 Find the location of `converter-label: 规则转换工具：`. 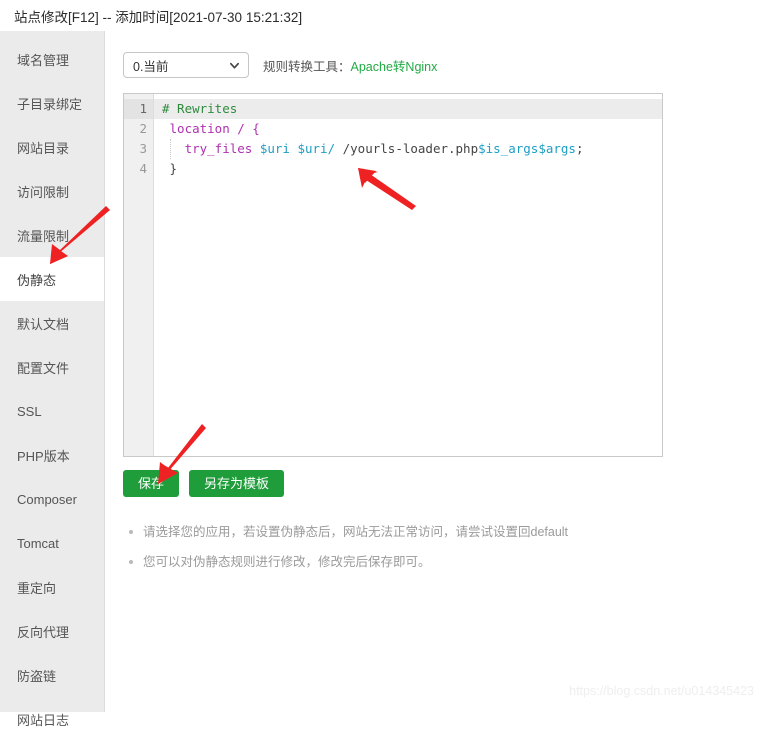

converter-label: 规则转换工具： is located at coordinates (307, 66).